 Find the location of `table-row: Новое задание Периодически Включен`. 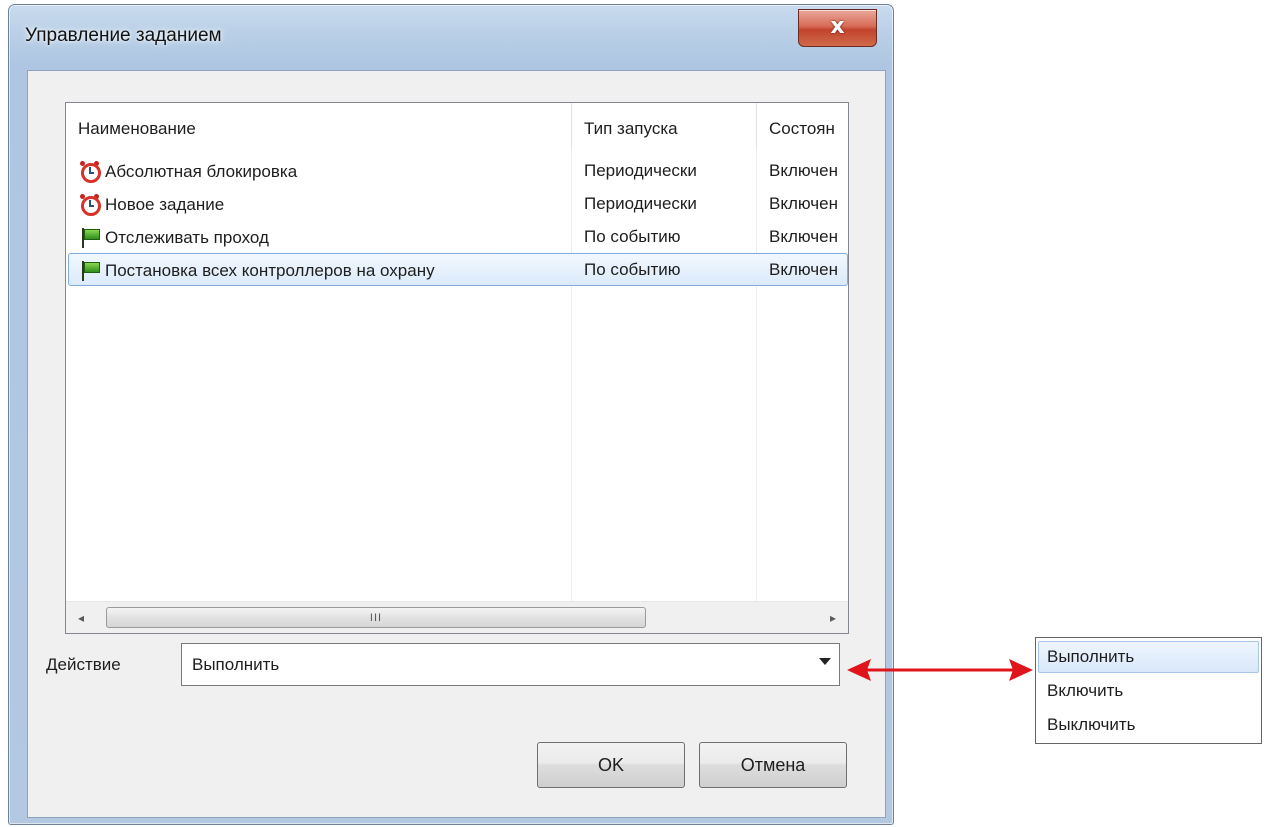

table-row: Новое задание Периодически Включен is located at coordinates (457, 203).